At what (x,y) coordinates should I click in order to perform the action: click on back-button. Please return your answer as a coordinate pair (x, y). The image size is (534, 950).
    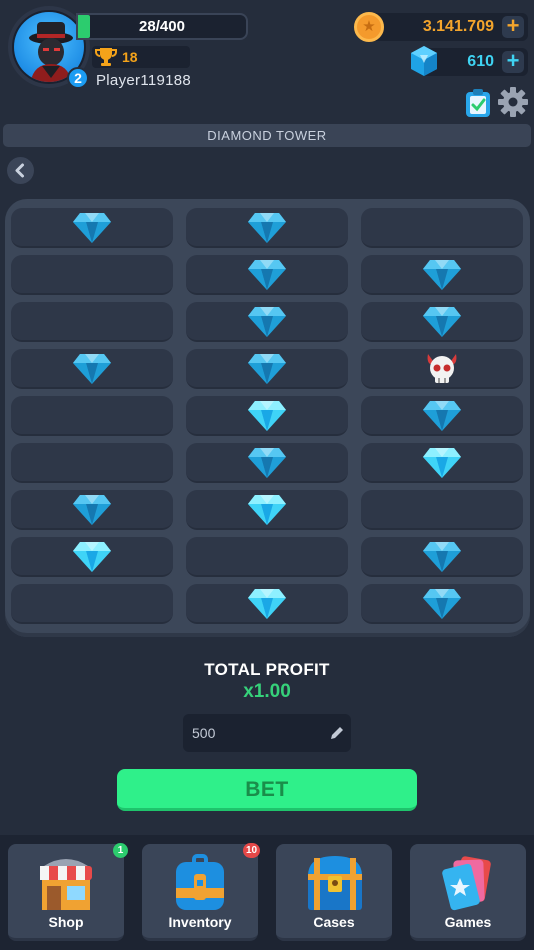
    Looking at the image, I should click on (20, 170).